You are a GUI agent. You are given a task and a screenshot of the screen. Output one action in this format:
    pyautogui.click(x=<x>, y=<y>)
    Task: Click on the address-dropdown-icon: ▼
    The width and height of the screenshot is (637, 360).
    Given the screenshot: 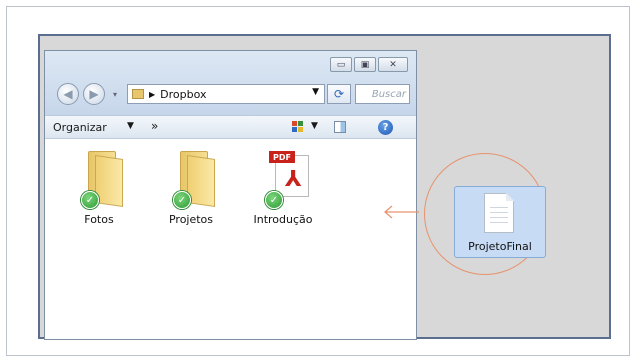 What is the action you would take?
    pyautogui.click(x=315, y=92)
    